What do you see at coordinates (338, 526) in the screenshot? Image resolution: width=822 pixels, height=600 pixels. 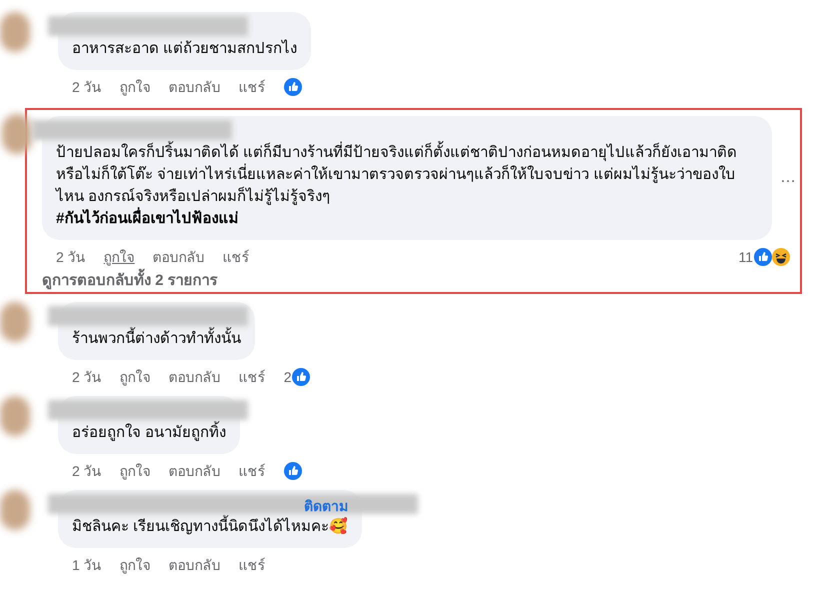 I see `emoji: 🥰` at bounding box center [338, 526].